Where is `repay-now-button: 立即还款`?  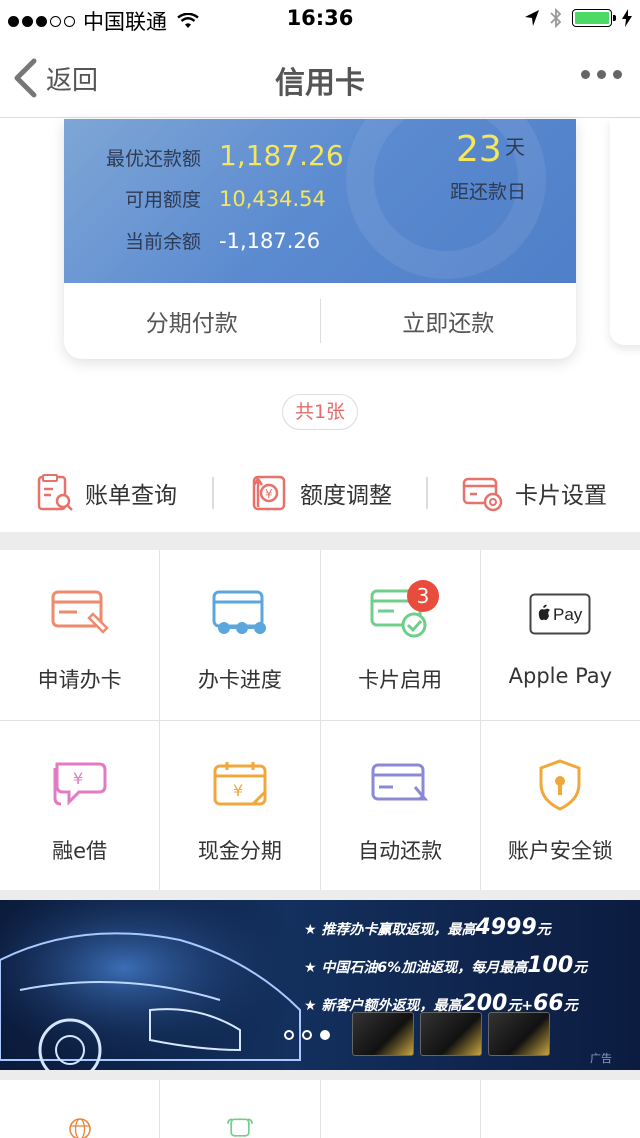
repay-now-button: 立即还款 is located at coordinates (449, 321).